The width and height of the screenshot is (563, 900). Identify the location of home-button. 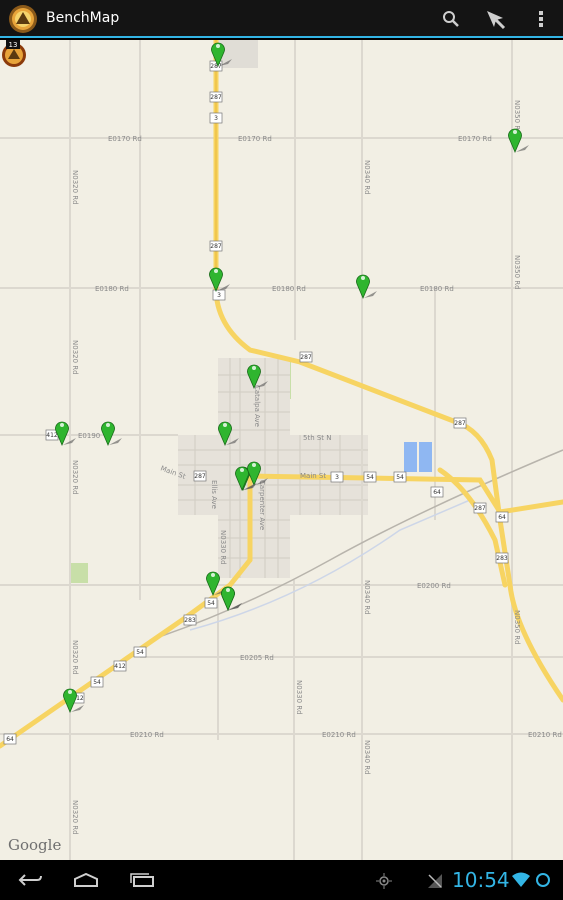
(86, 880).